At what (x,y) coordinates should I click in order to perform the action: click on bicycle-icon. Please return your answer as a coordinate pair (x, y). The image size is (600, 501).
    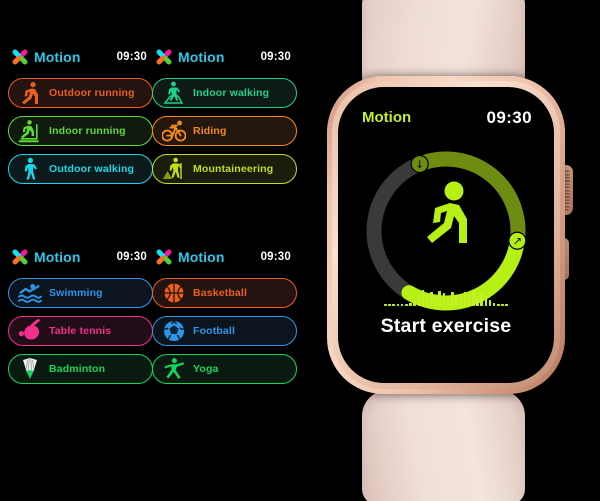
    Looking at the image, I should click on (174, 131).